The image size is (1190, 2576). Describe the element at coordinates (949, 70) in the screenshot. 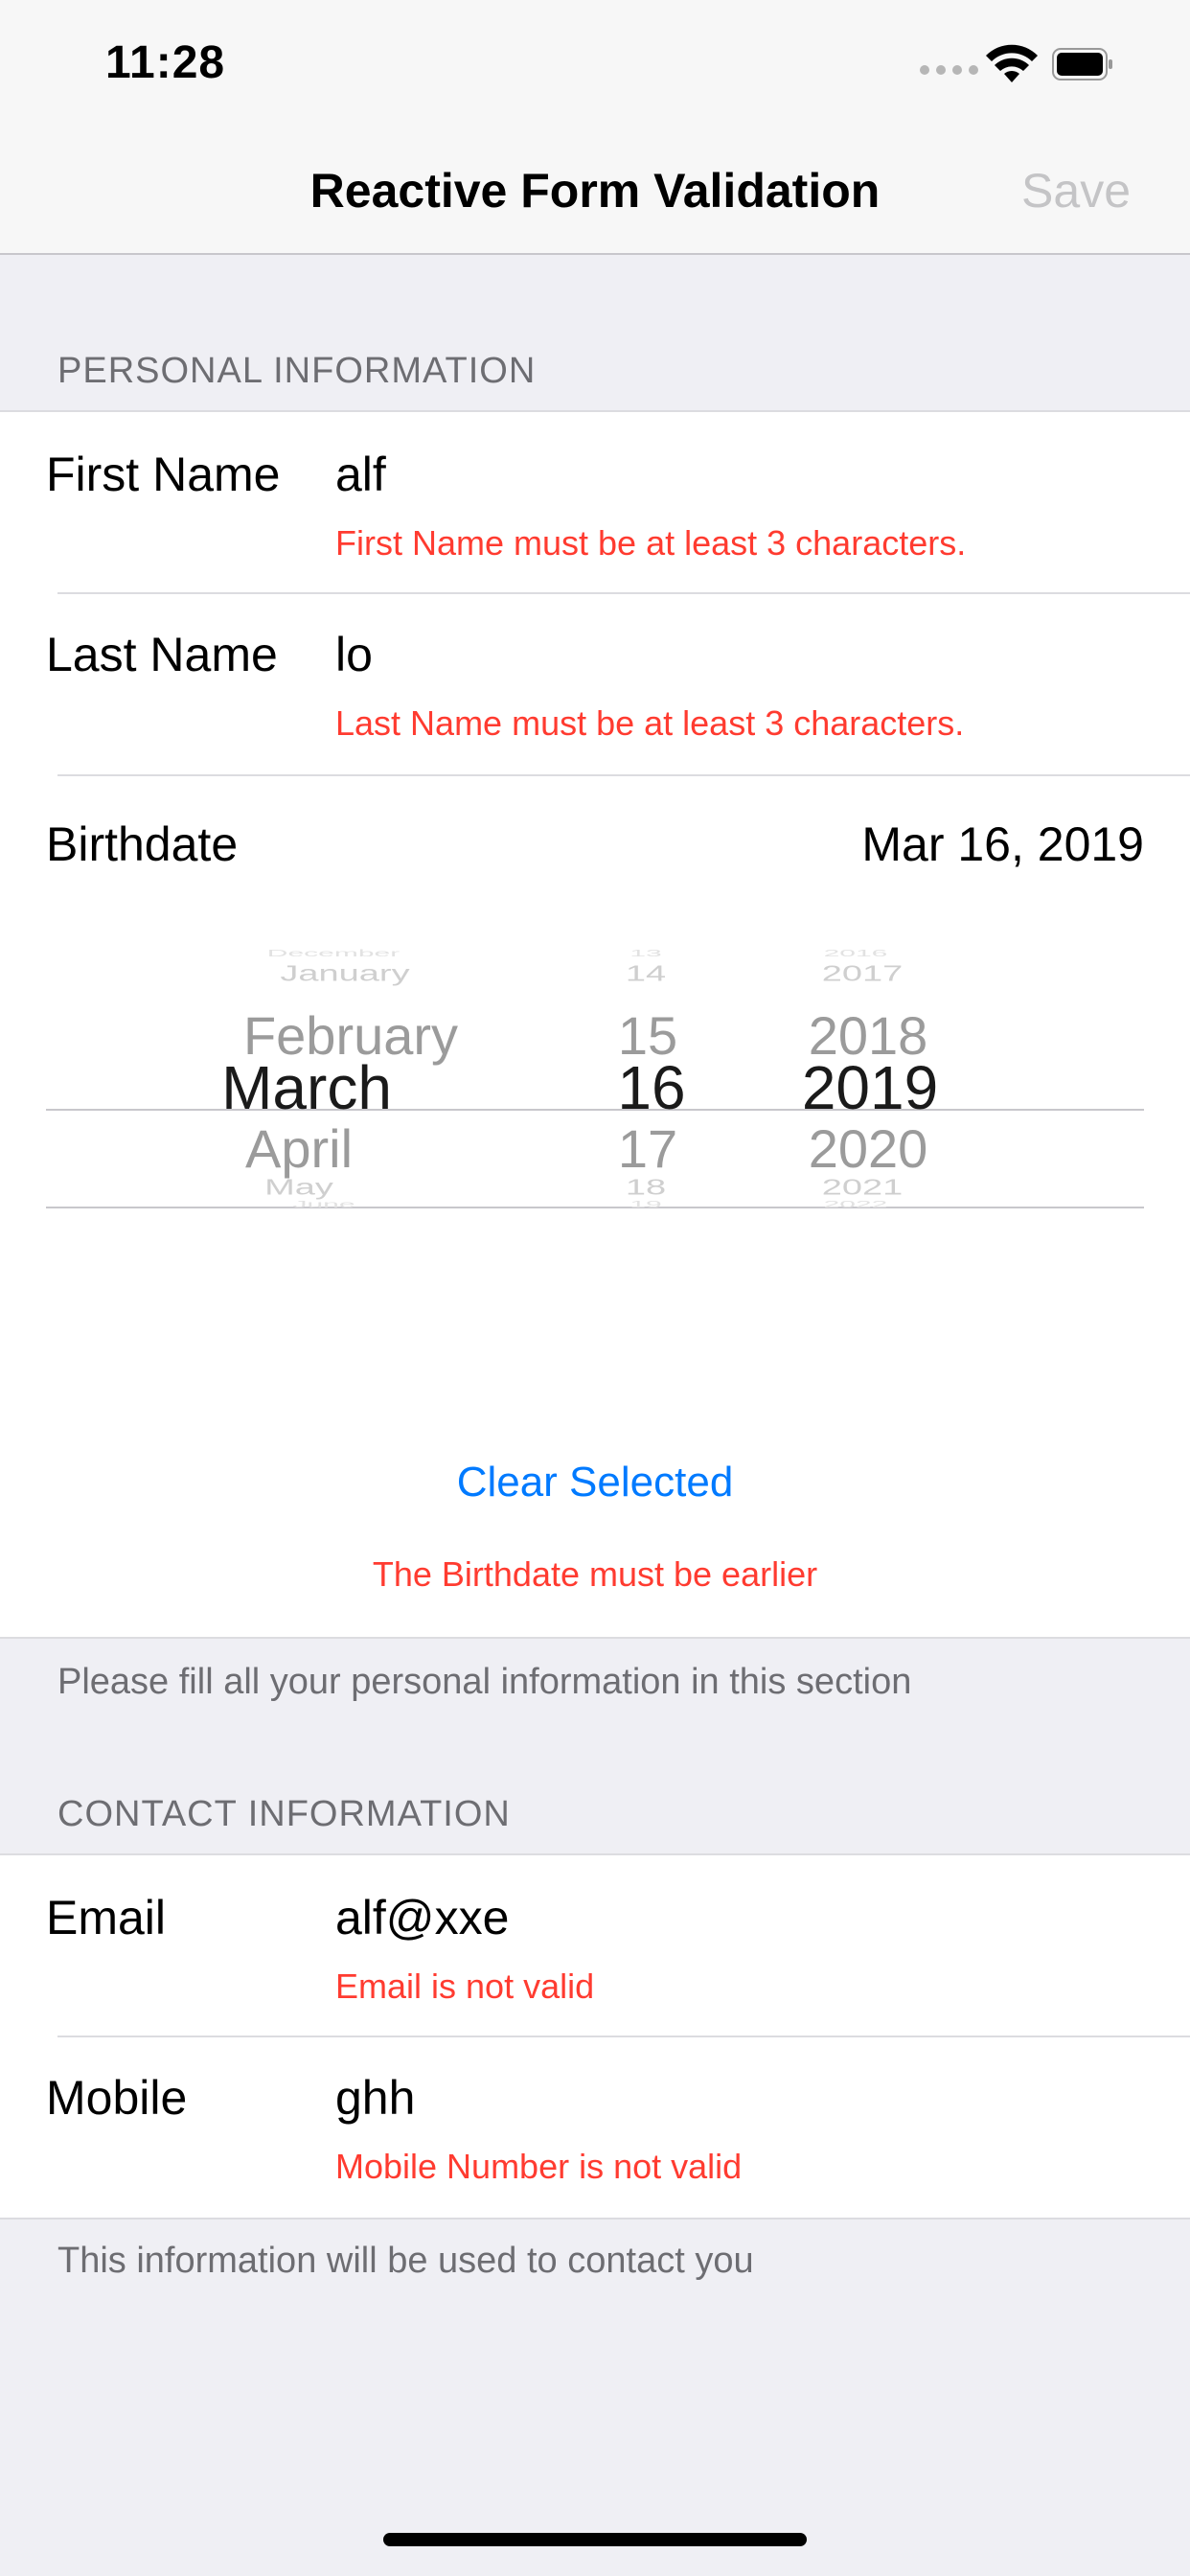

I see `cellular-signal-icon` at that location.